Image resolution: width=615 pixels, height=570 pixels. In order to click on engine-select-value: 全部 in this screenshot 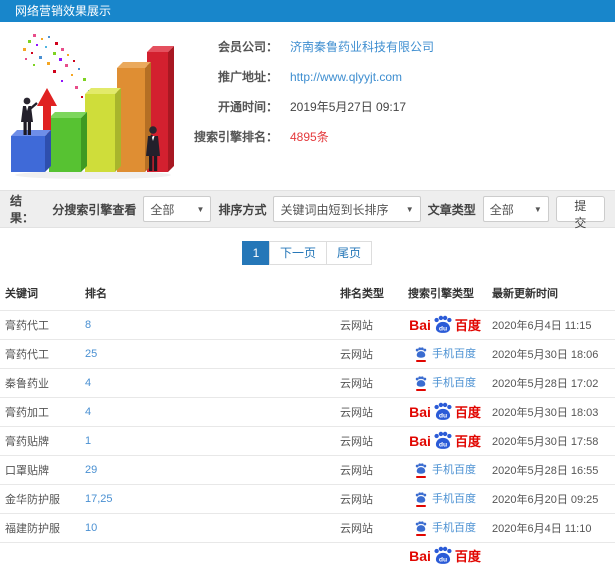, I will do `click(162, 209)`.